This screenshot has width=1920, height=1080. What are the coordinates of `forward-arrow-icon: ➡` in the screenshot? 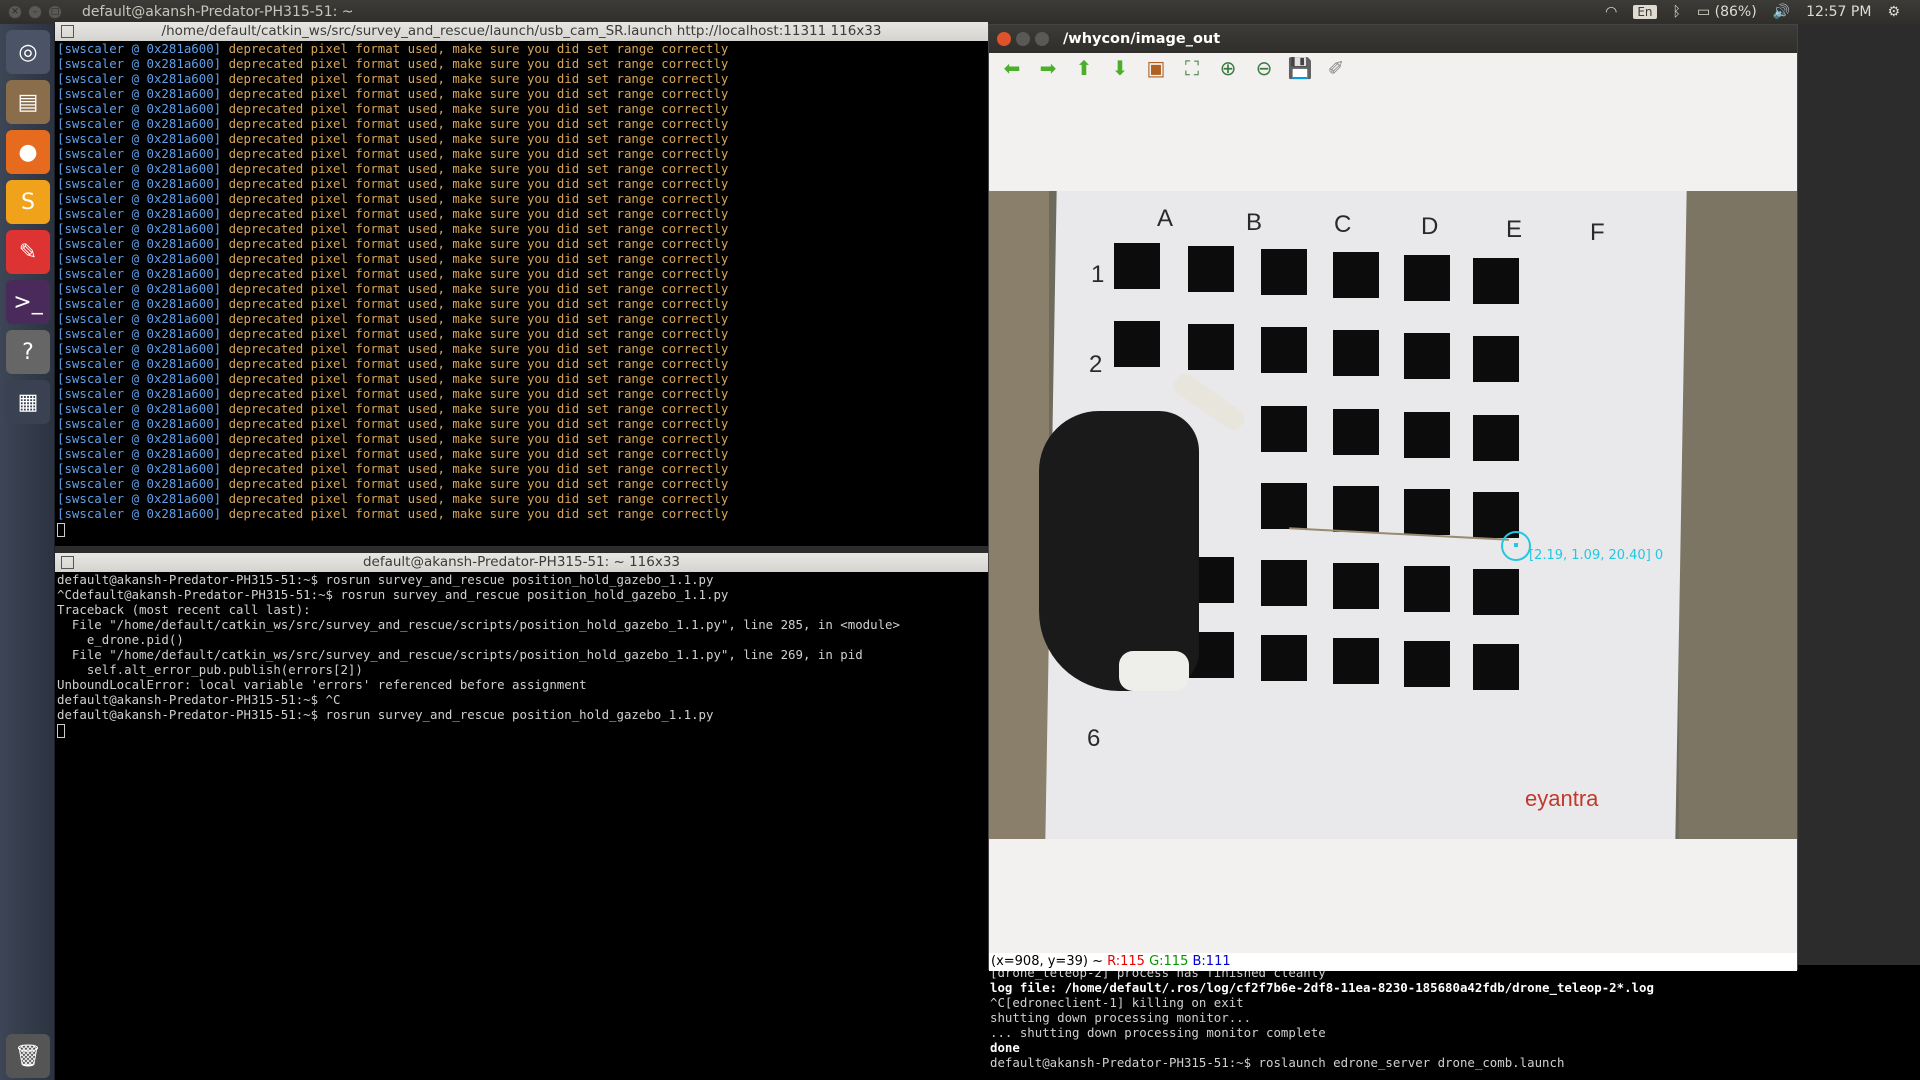 It's located at (1048, 68).